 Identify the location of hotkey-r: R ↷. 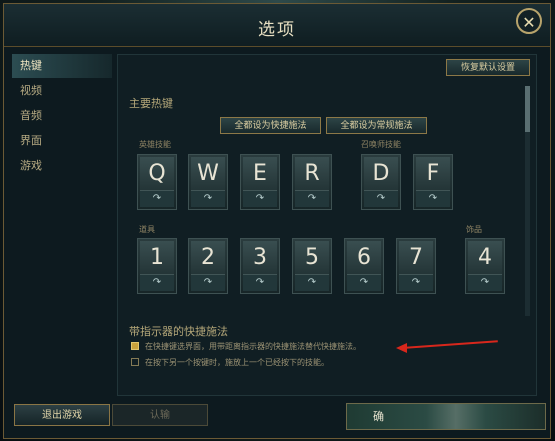
(312, 182).